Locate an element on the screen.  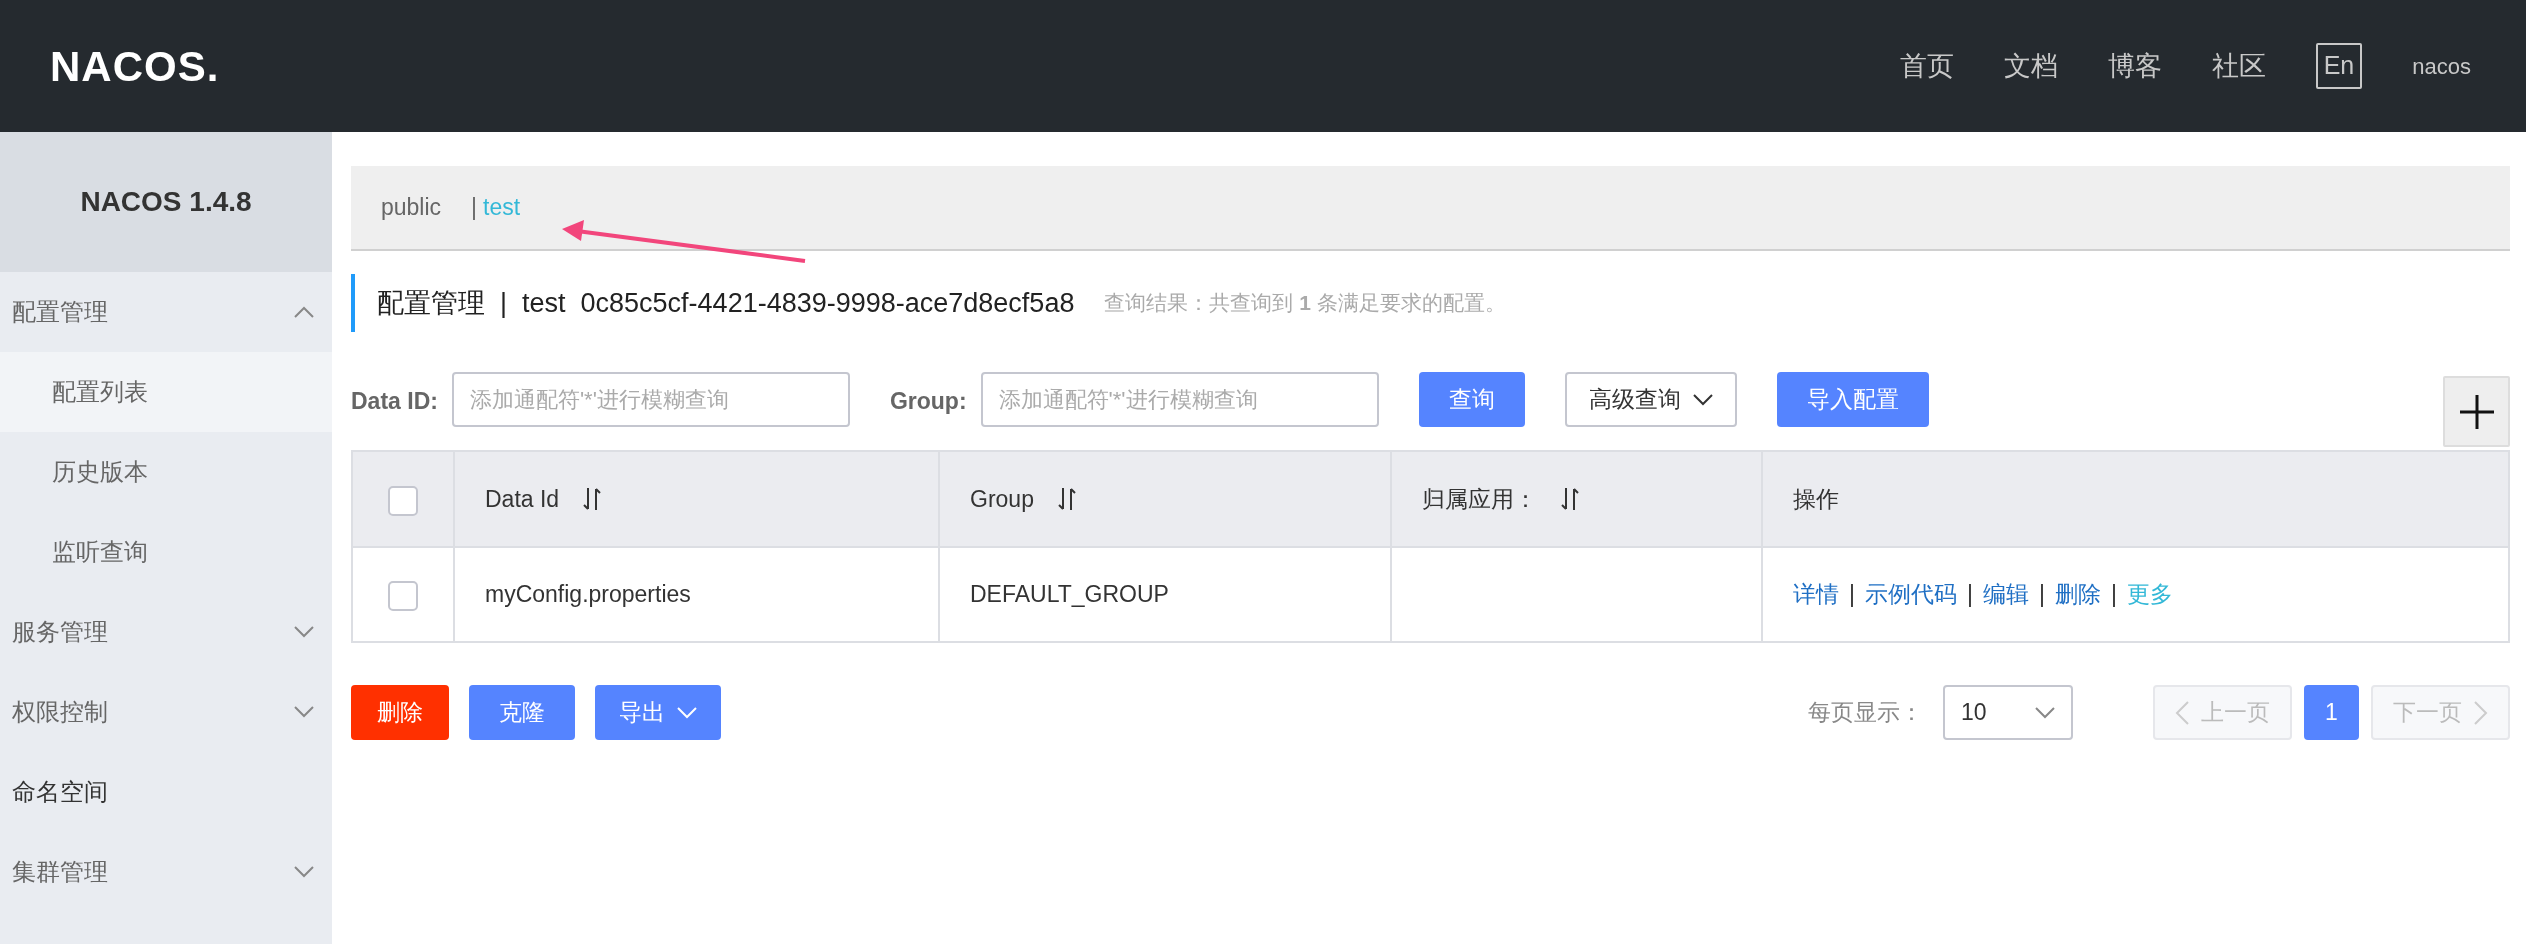
namespace-link: public is located at coordinates (411, 207).